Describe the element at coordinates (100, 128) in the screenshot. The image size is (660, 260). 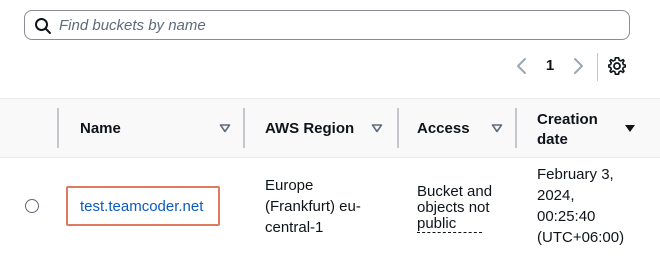
I see `column-header-name: Name` at that location.